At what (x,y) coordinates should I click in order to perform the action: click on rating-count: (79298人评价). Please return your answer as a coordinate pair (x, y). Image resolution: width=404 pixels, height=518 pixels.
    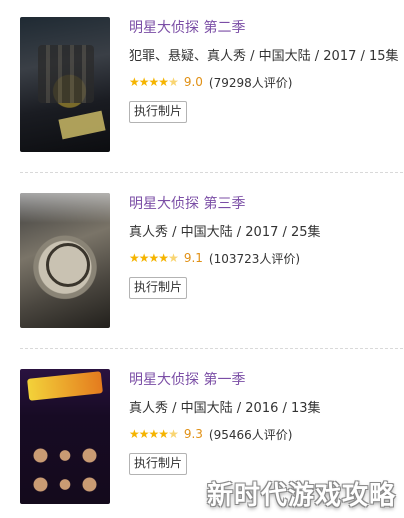
    Looking at the image, I should click on (250, 82).